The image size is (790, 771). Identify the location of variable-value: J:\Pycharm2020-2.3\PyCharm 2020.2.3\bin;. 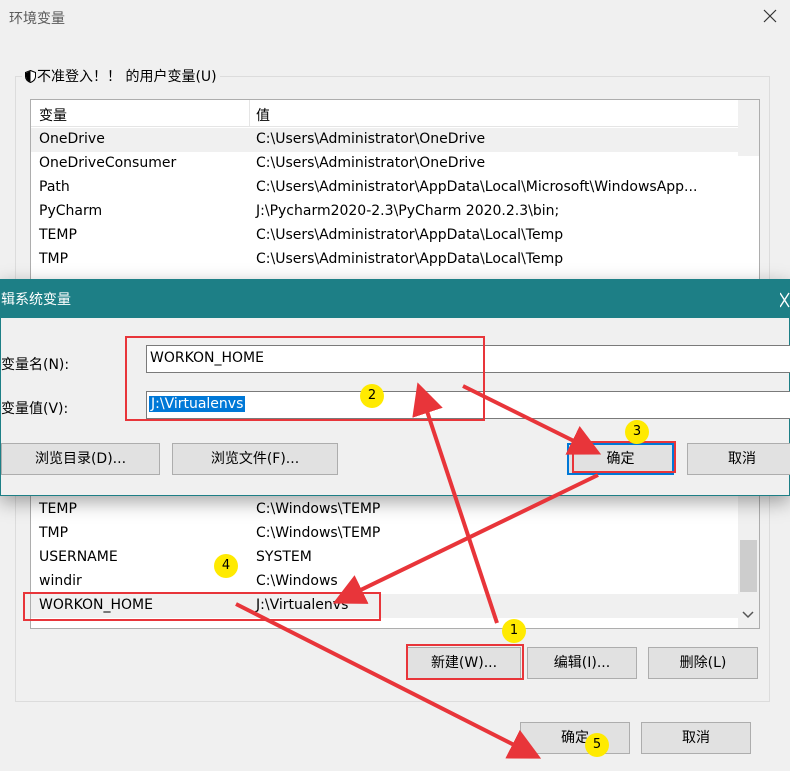
(408, 211).